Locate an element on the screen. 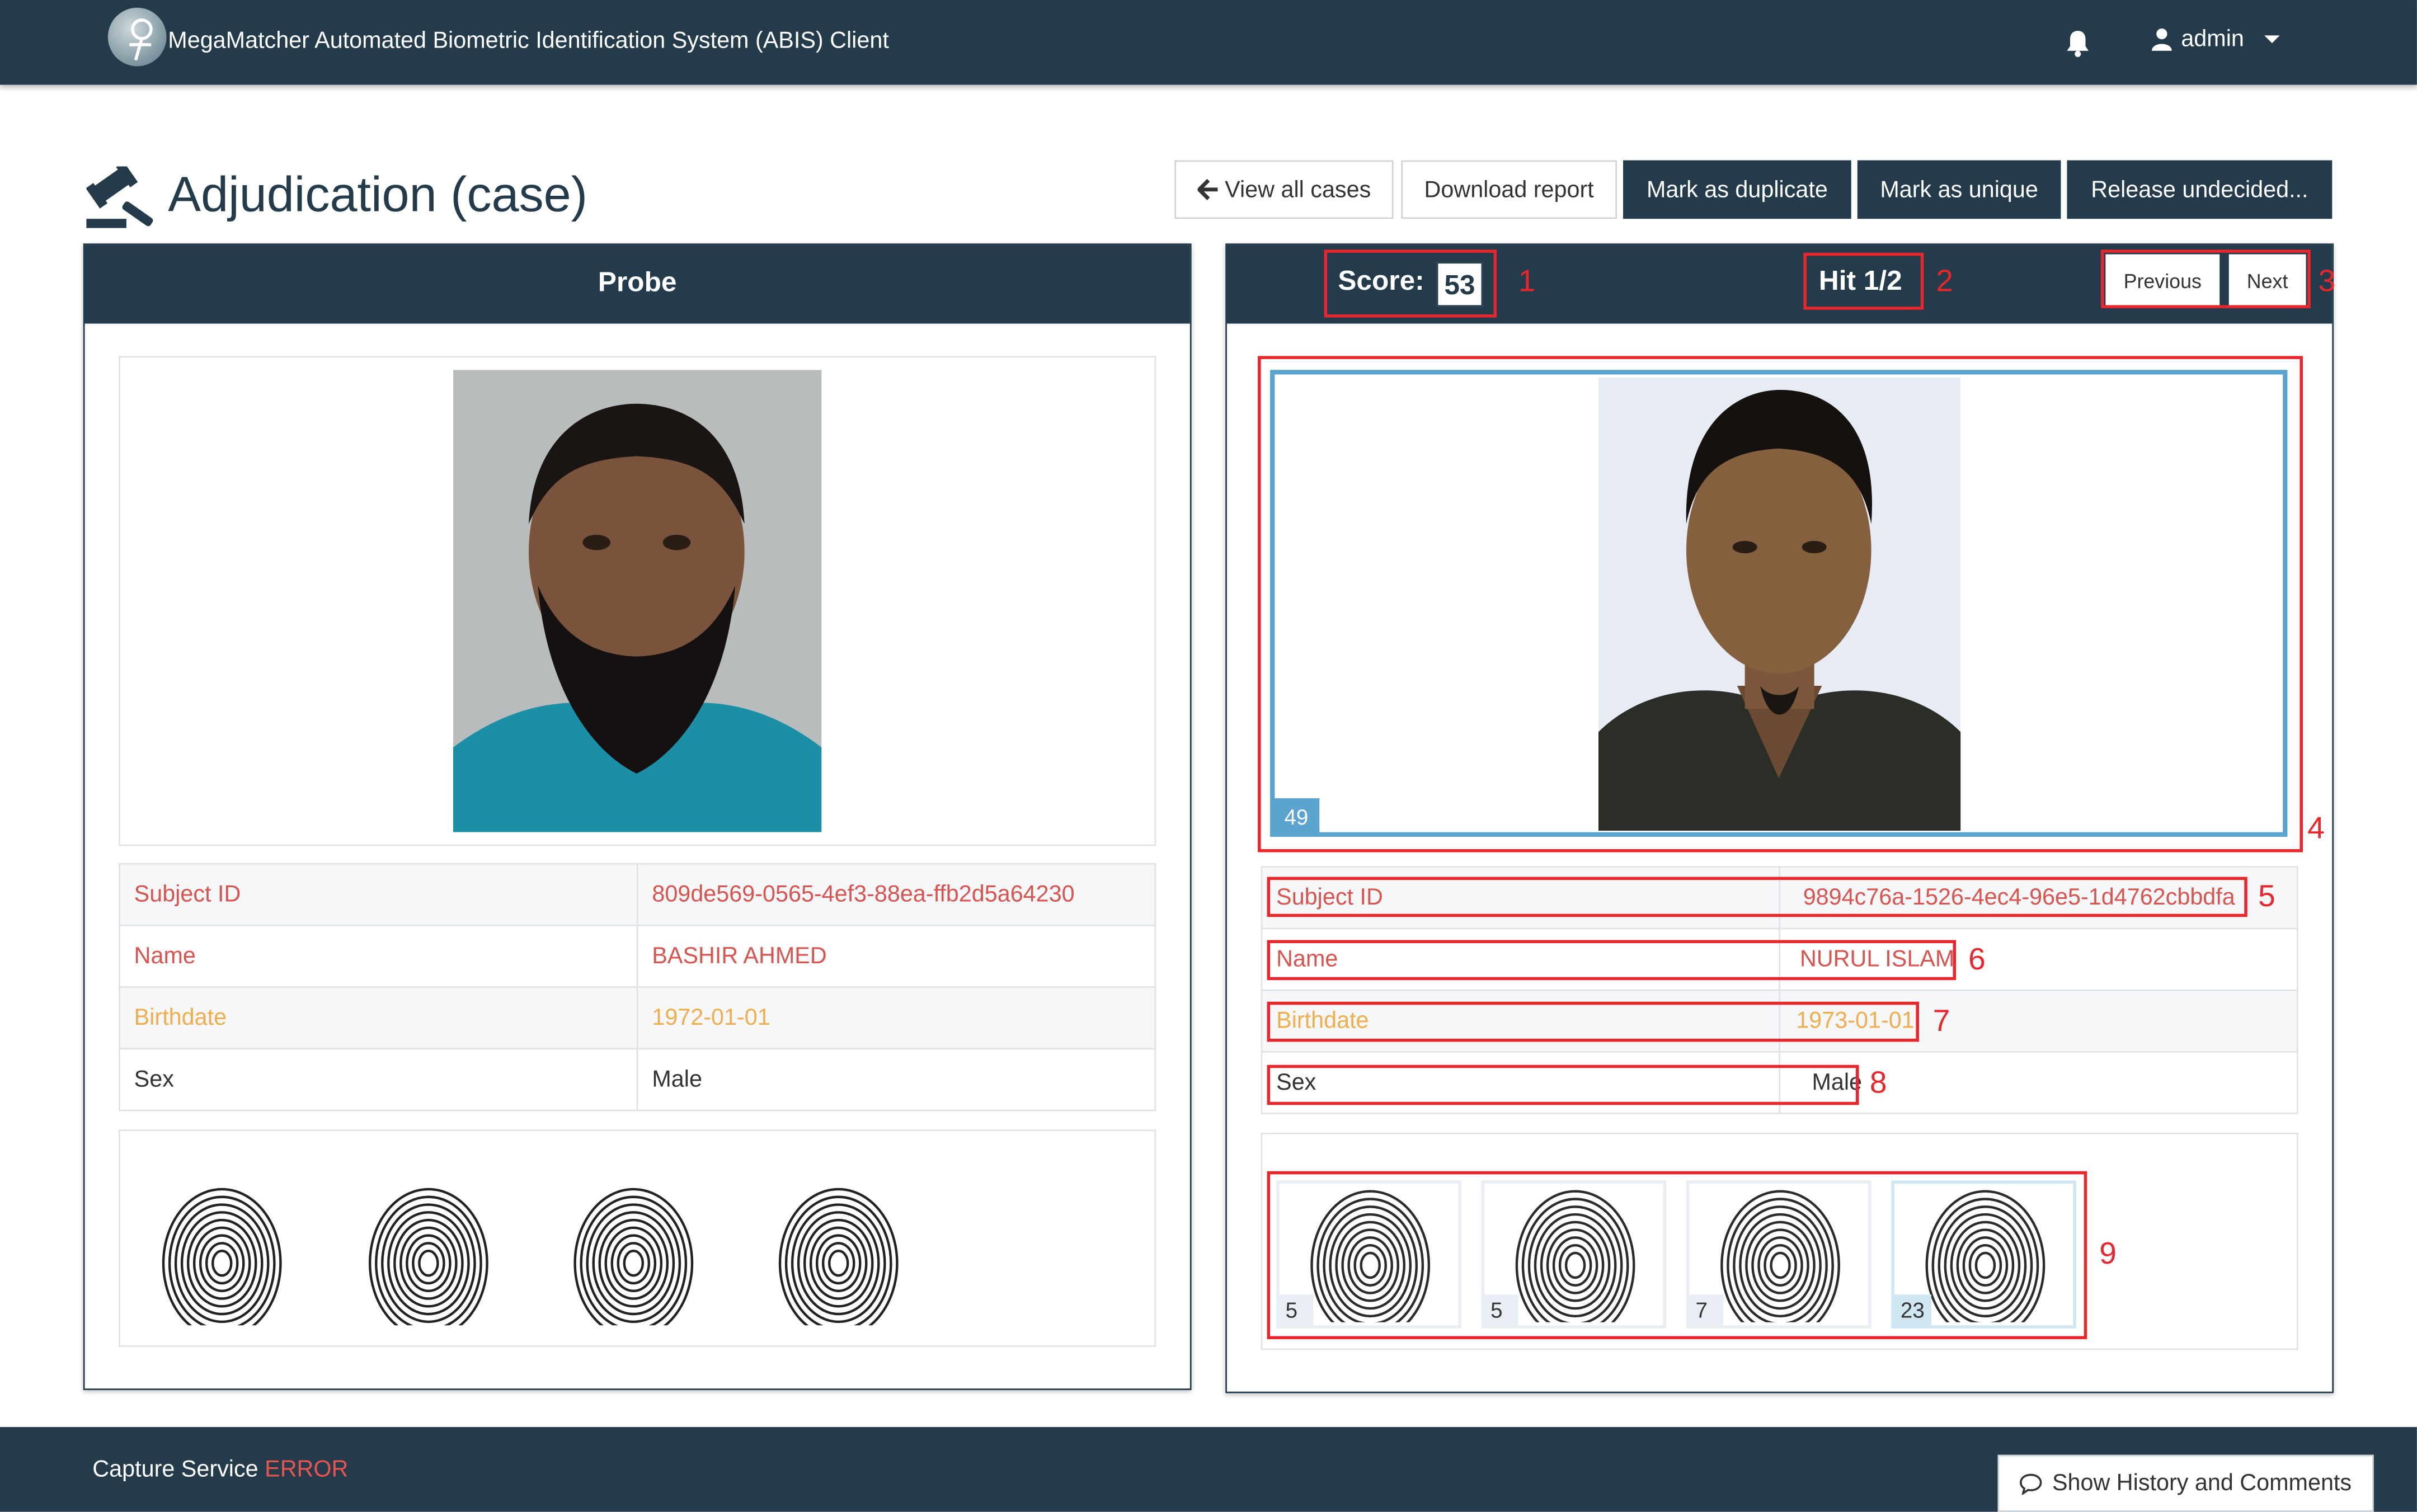 Image resolution: width=2417 pixels, height=1512 pixels. bell-icon is located at coordinates (2078, 46).